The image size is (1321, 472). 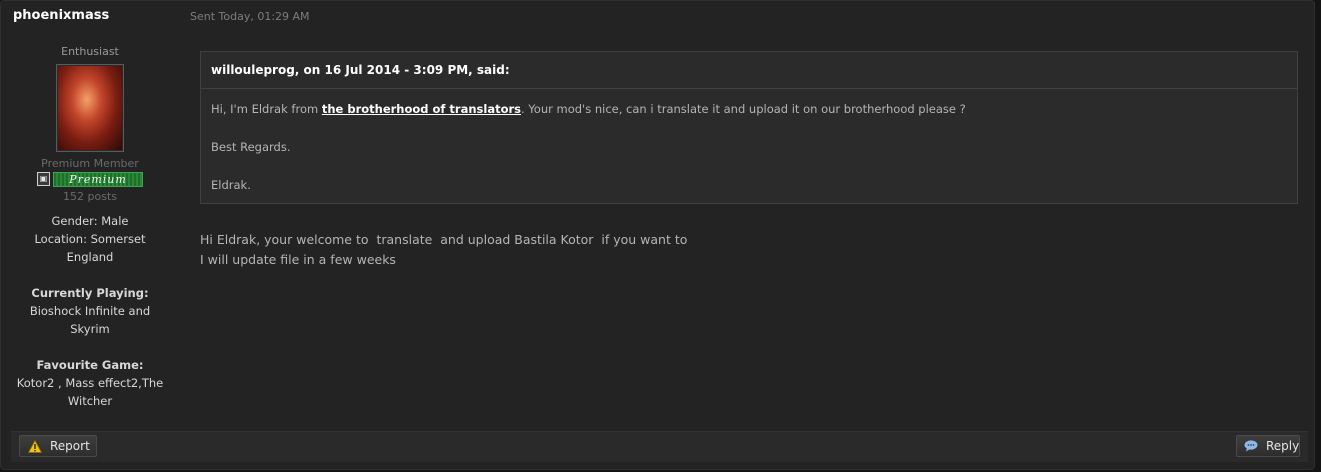 I want to click on favourite-game-value: Kotor2 , Mass effect2,The, so click(x=90, y=383).